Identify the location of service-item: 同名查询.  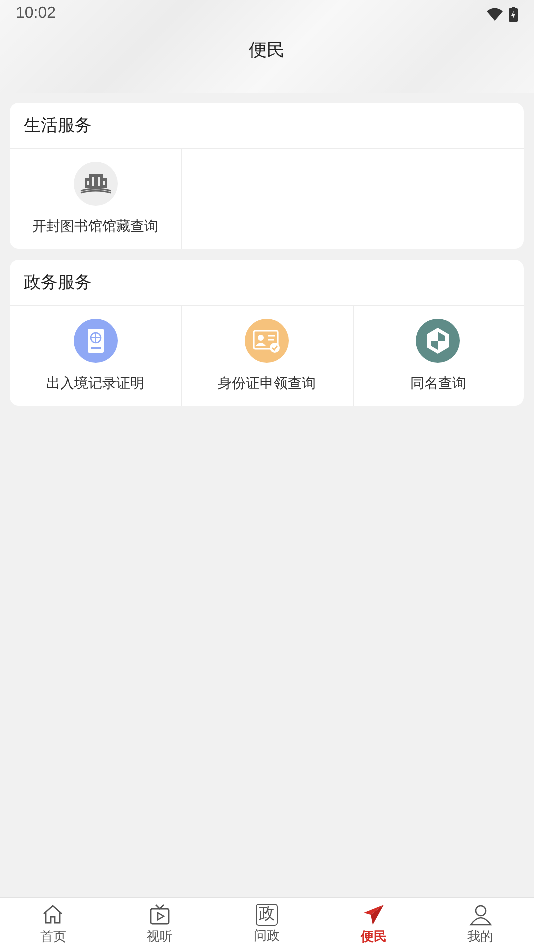
(438, 384).